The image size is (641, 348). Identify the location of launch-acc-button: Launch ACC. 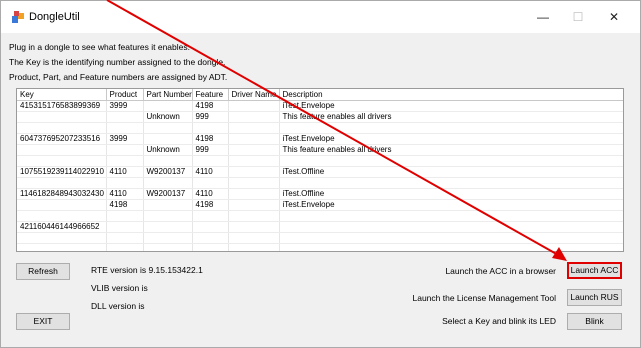
(594, 270).